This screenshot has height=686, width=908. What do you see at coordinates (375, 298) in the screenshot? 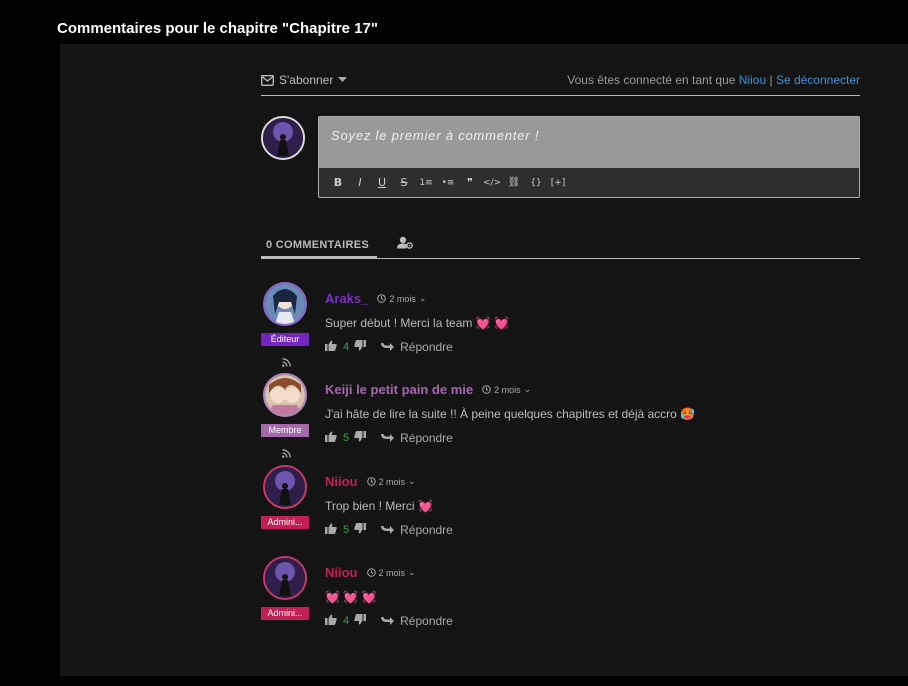
I see `comment-header: Araks_ 2 mois ⌄` at bounding box center [375, 298].